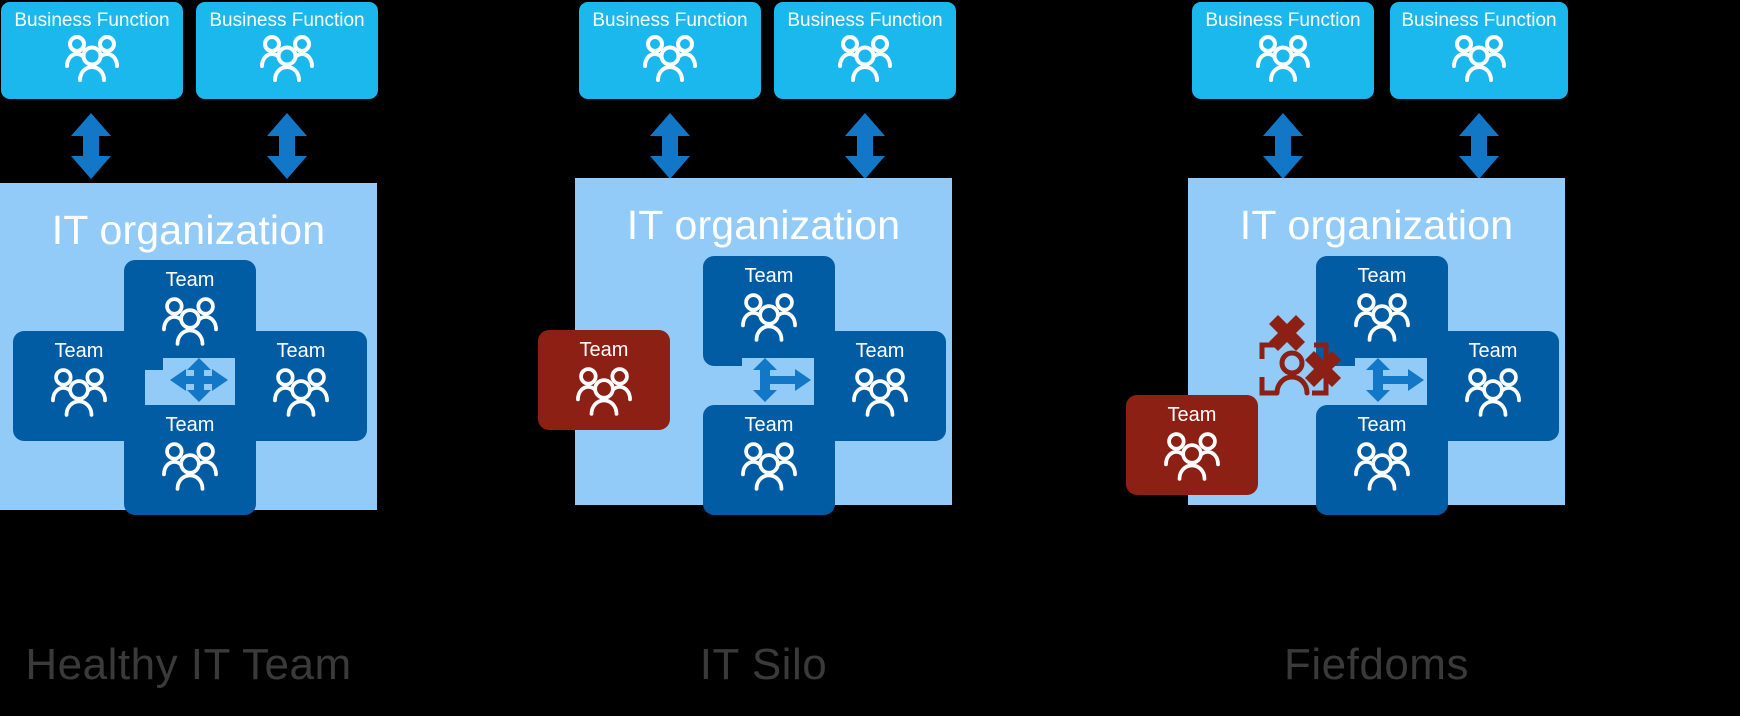  I want to click on panel-caption: Fiefdoms, so click(1376, 664).